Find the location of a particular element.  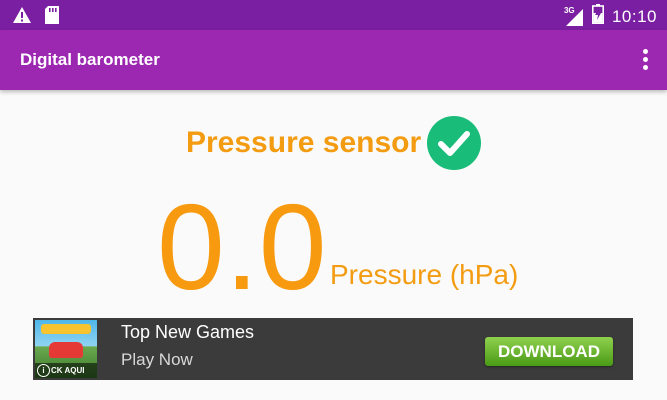

signal-icon: 3G is located at coordinates (574, 16).